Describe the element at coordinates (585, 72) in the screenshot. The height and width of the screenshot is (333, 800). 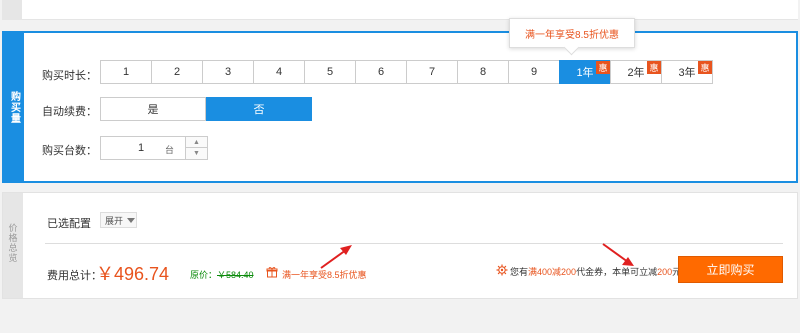
I see `duration-option-1-year: 1年 惠` at that location.